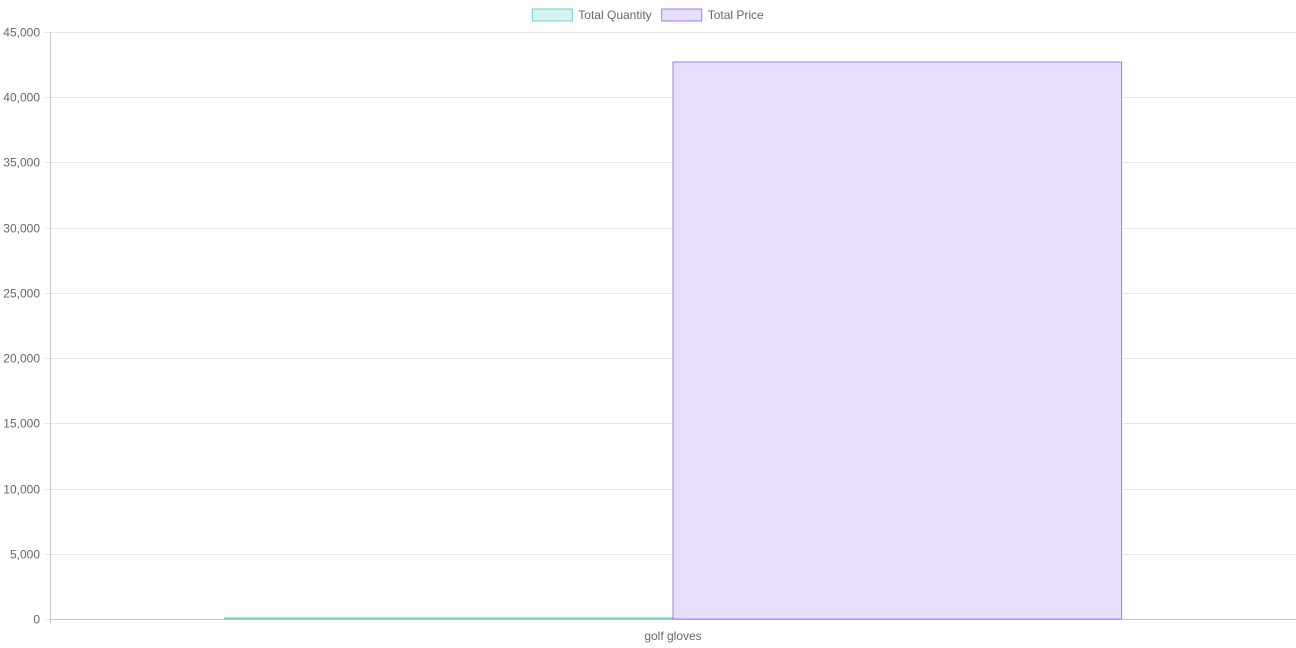 The image size is (1296, 648). What do you see at coordinates (21, 33) in the screenshot?
I see `y-tick-label: 45,000` at bounding box center [21, 33].